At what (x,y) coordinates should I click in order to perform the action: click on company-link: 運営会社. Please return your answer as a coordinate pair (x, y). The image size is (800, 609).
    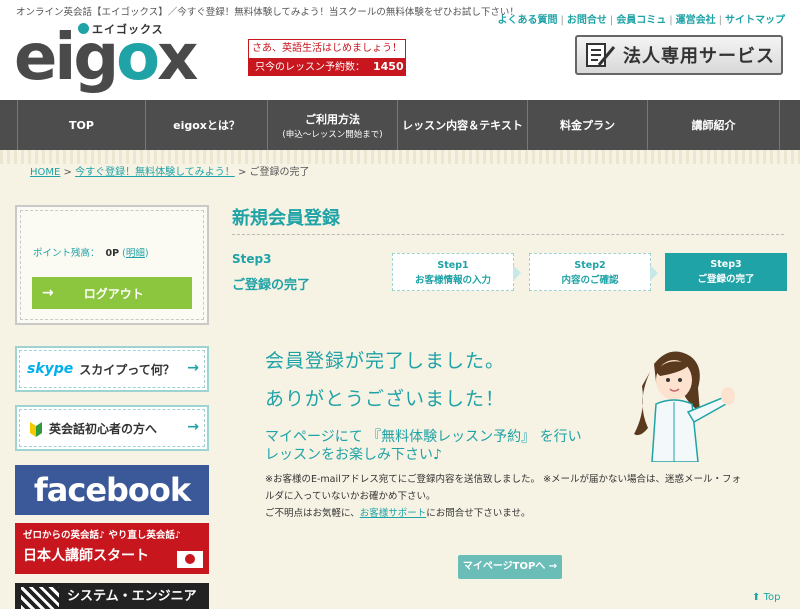
    Looking at the image, I should click on (696, 20).